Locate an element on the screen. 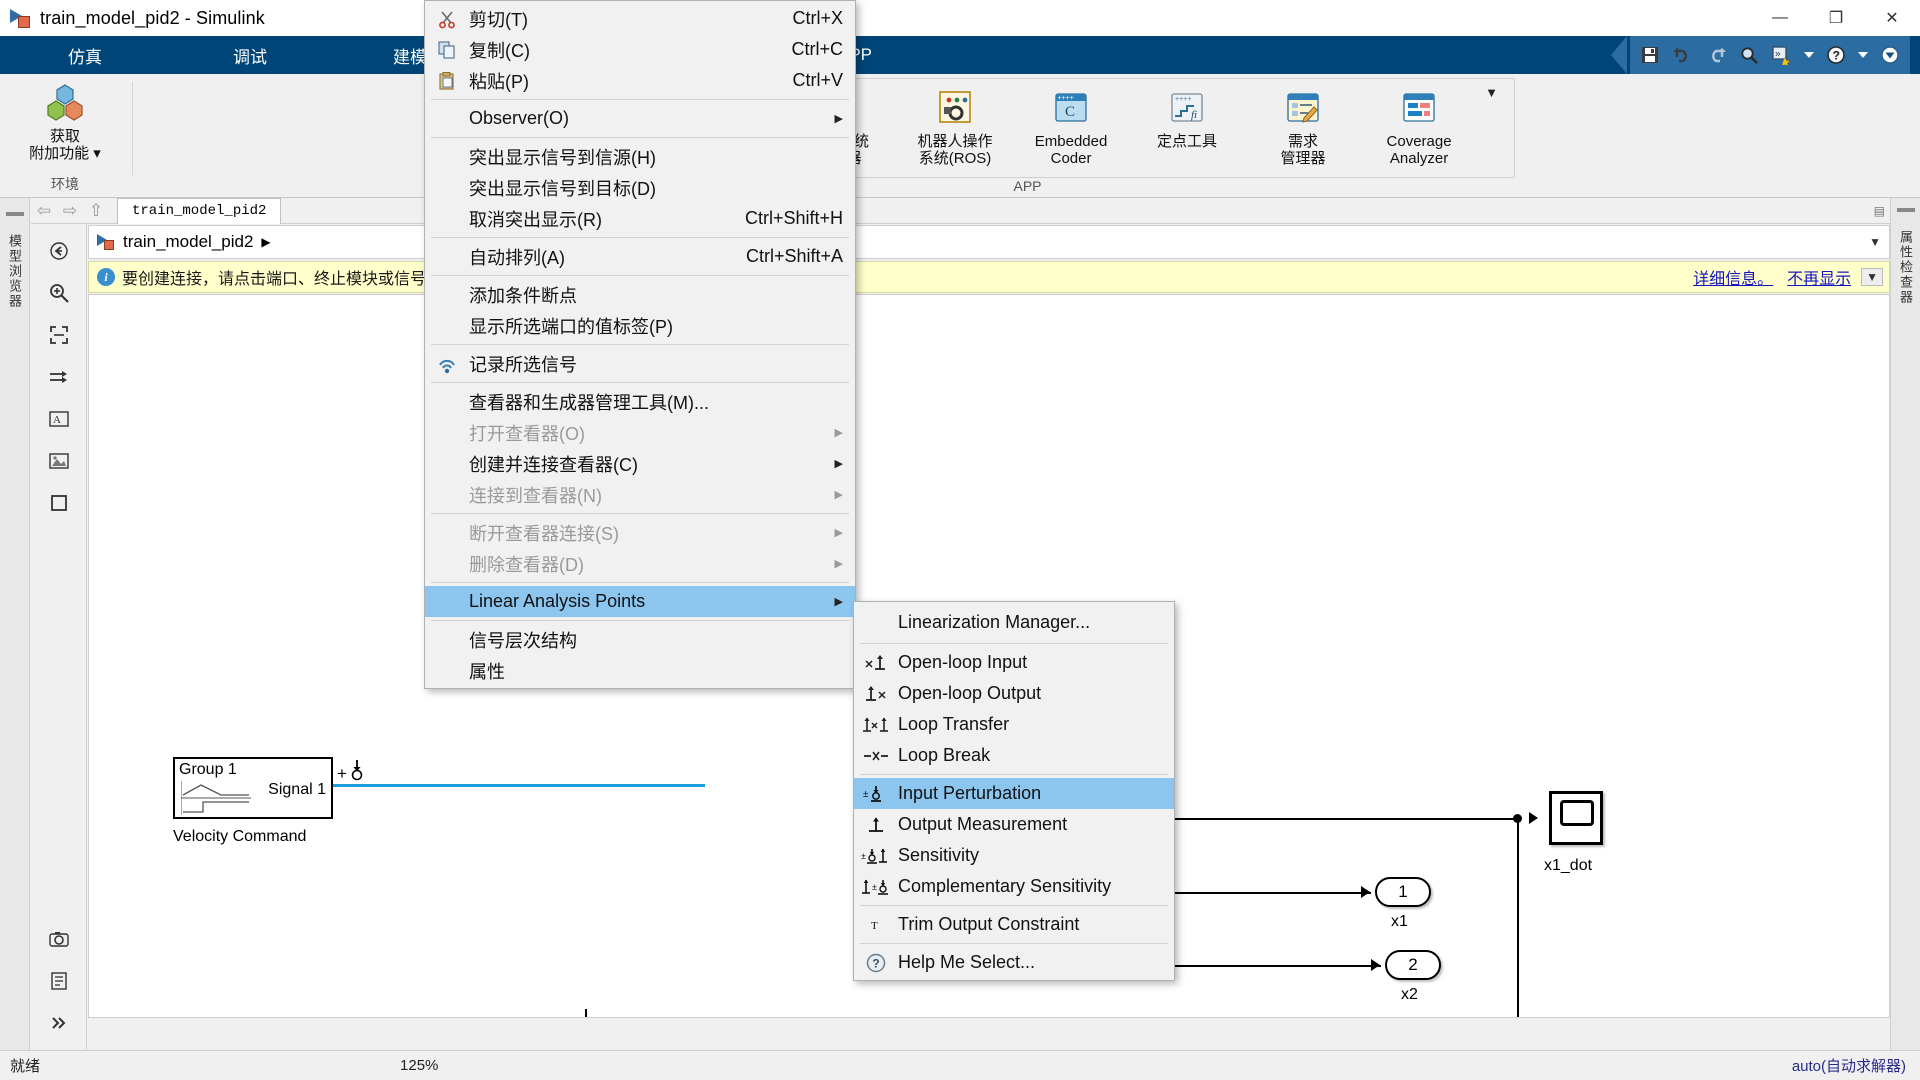  submenu-item-input-perturbation: ± Input Perturbation is located at coordinates (1014, 793).